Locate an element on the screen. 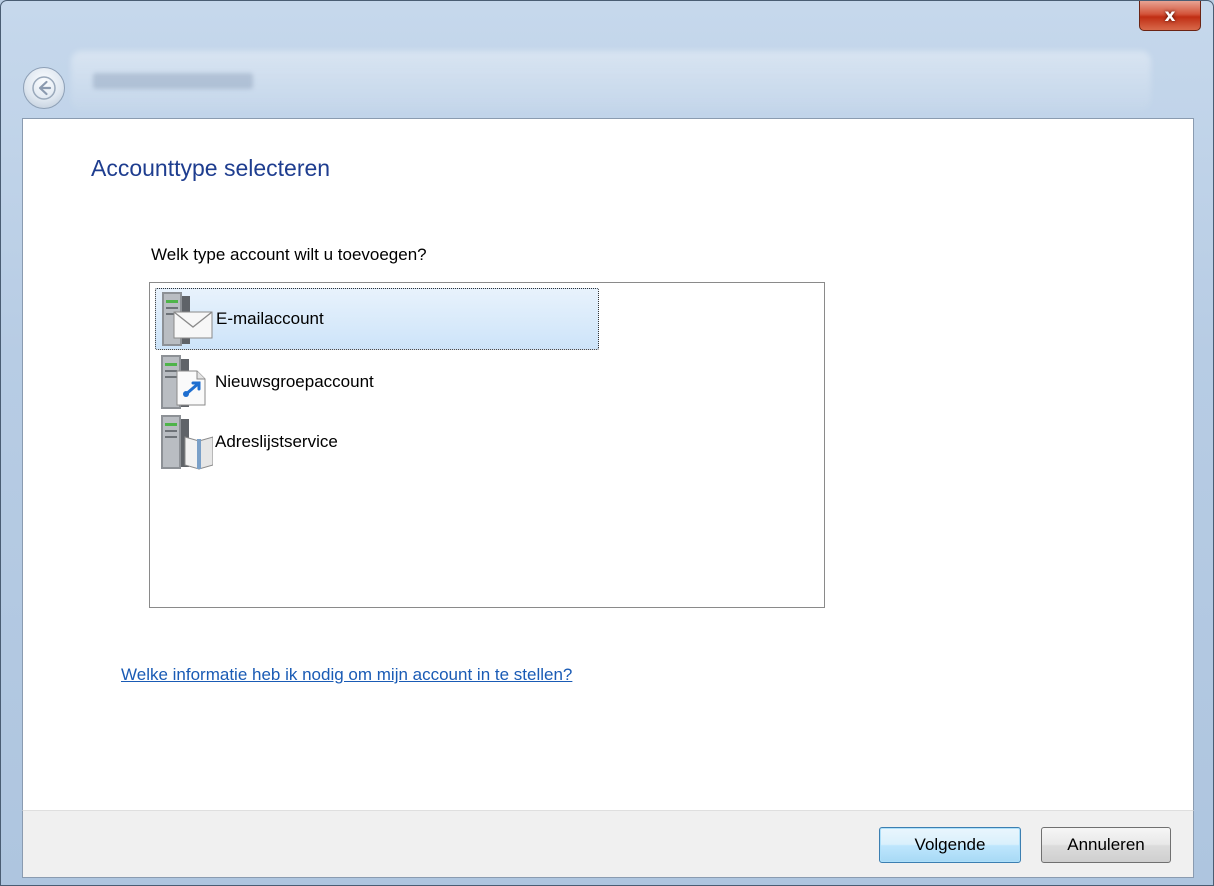 This screenshot has height=886, width=1214. list-item-newsgroup-account: Nieuwsgroepaccount is located at coordinates (377, 382).